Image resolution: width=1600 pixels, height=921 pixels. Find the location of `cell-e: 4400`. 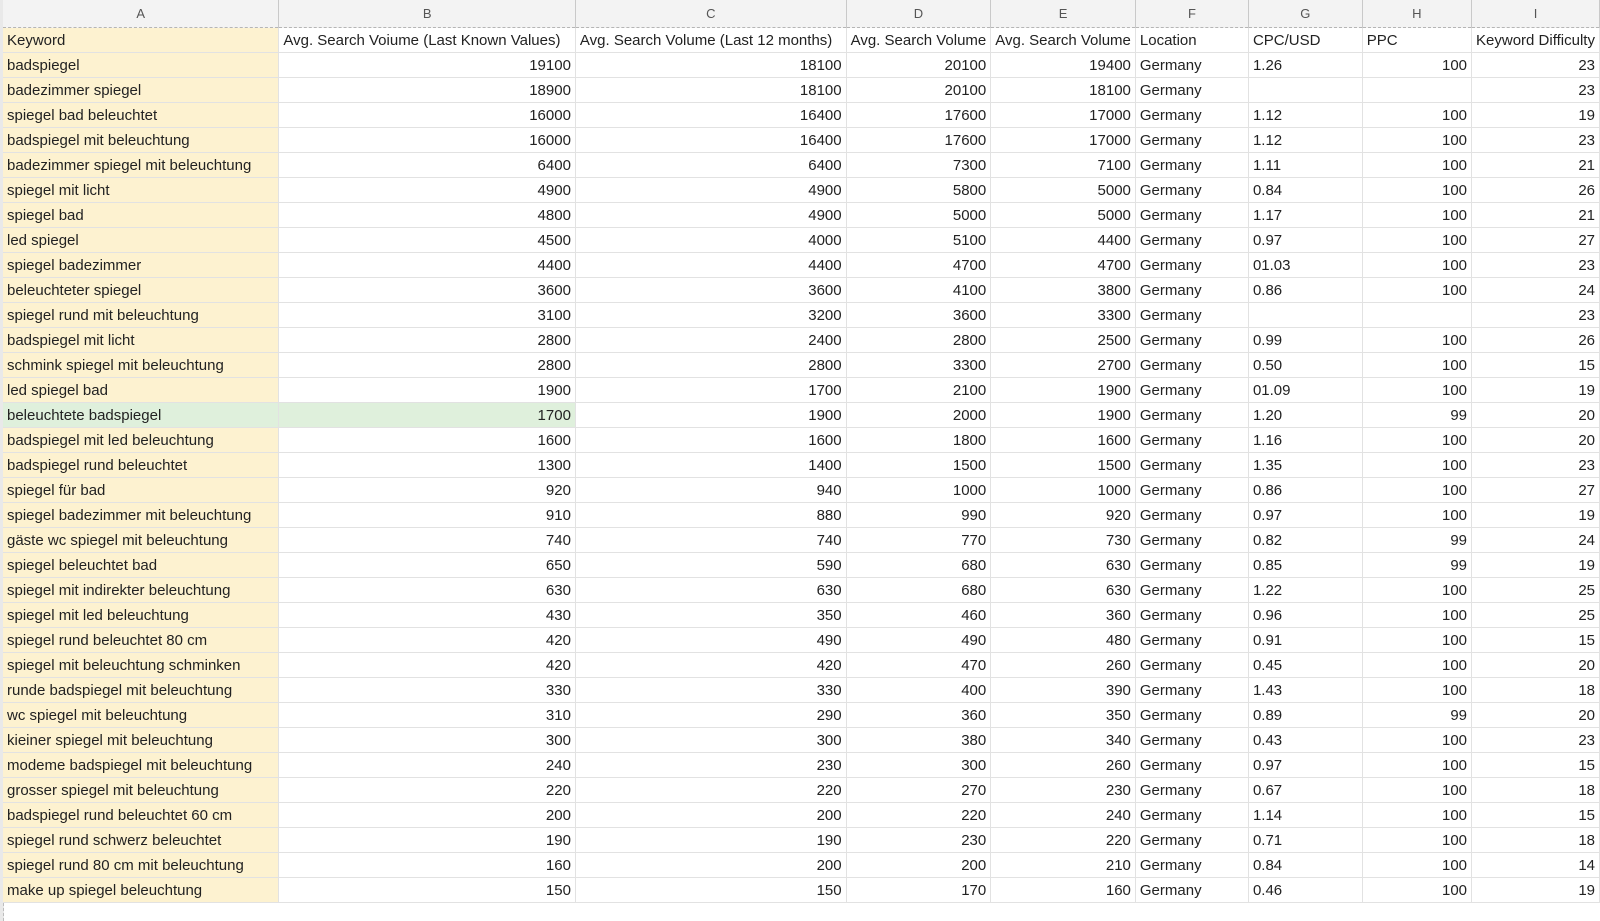

cell-e: 4400 is located at coordinates (1063, 240).